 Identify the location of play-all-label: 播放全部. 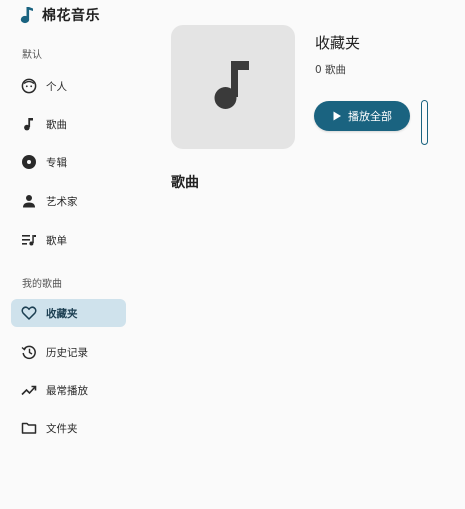
(370, 116).